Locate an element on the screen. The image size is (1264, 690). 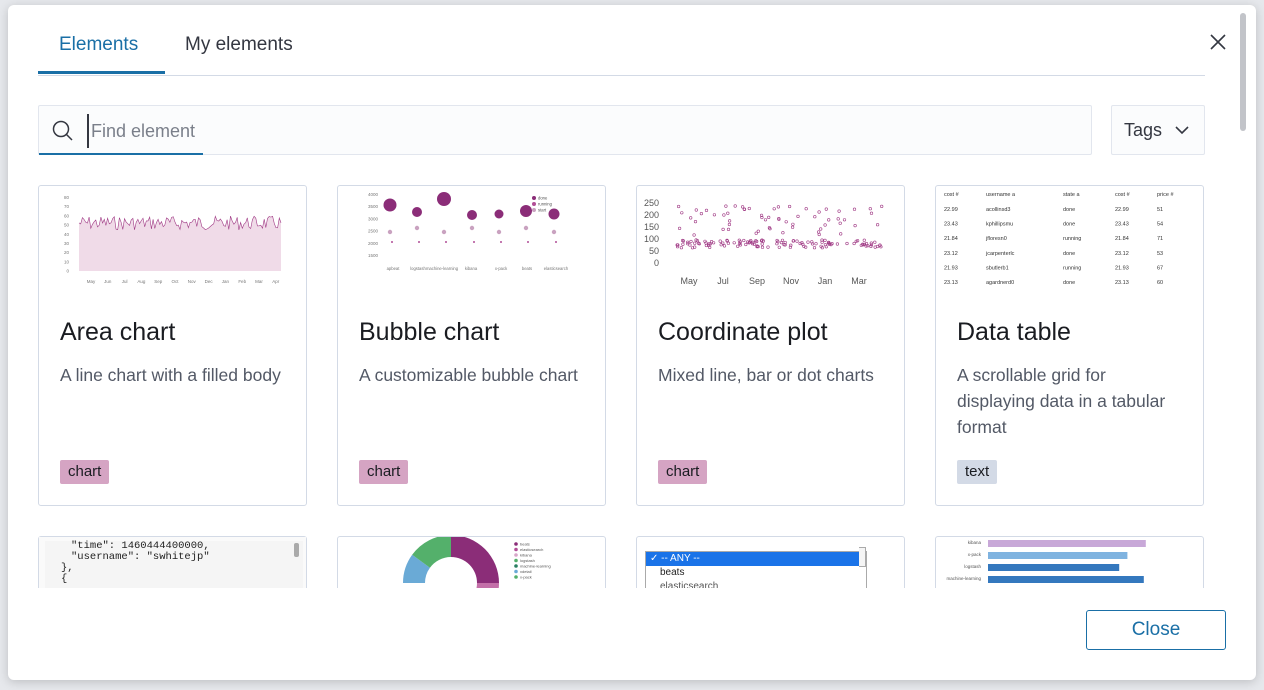
table-cell: 23.13 is located at coordinates (951, 283).